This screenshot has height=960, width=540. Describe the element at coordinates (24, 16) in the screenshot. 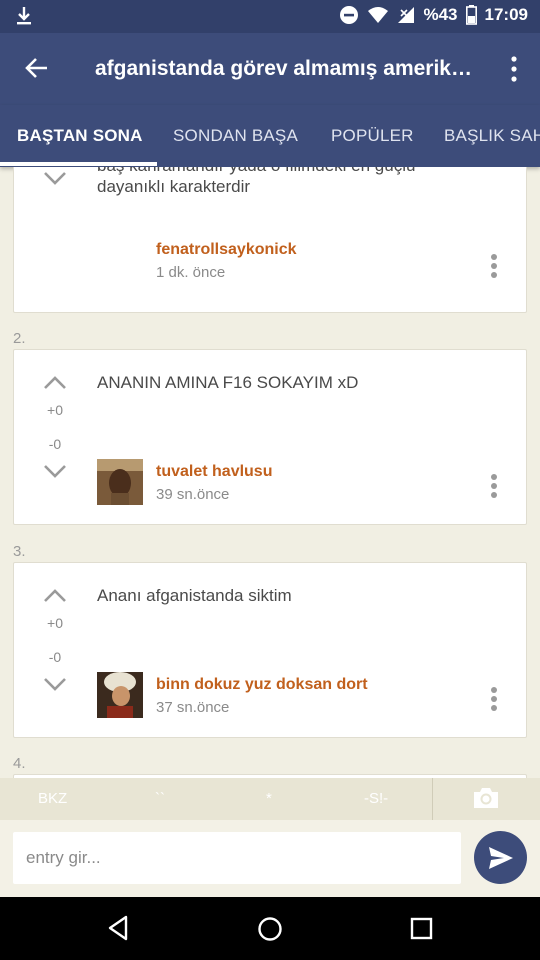

I see `download-icon` at that location.